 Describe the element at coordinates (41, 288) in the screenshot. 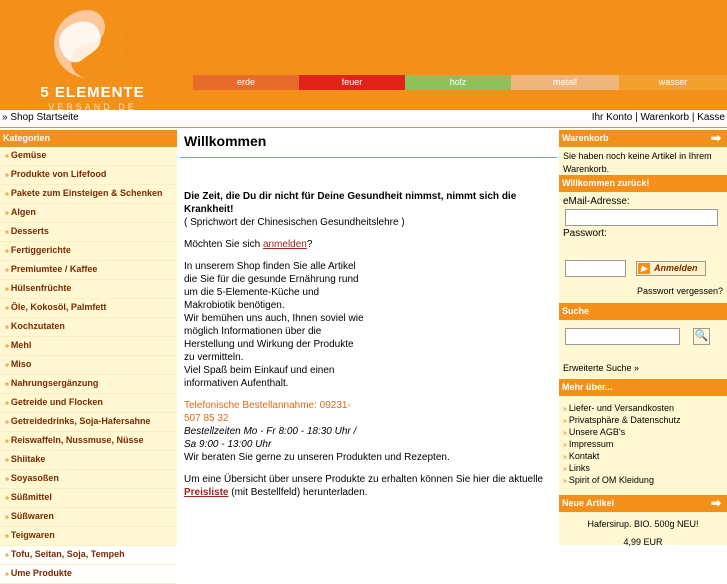

I see `category-label: Hülsenfrüchte` at that location.